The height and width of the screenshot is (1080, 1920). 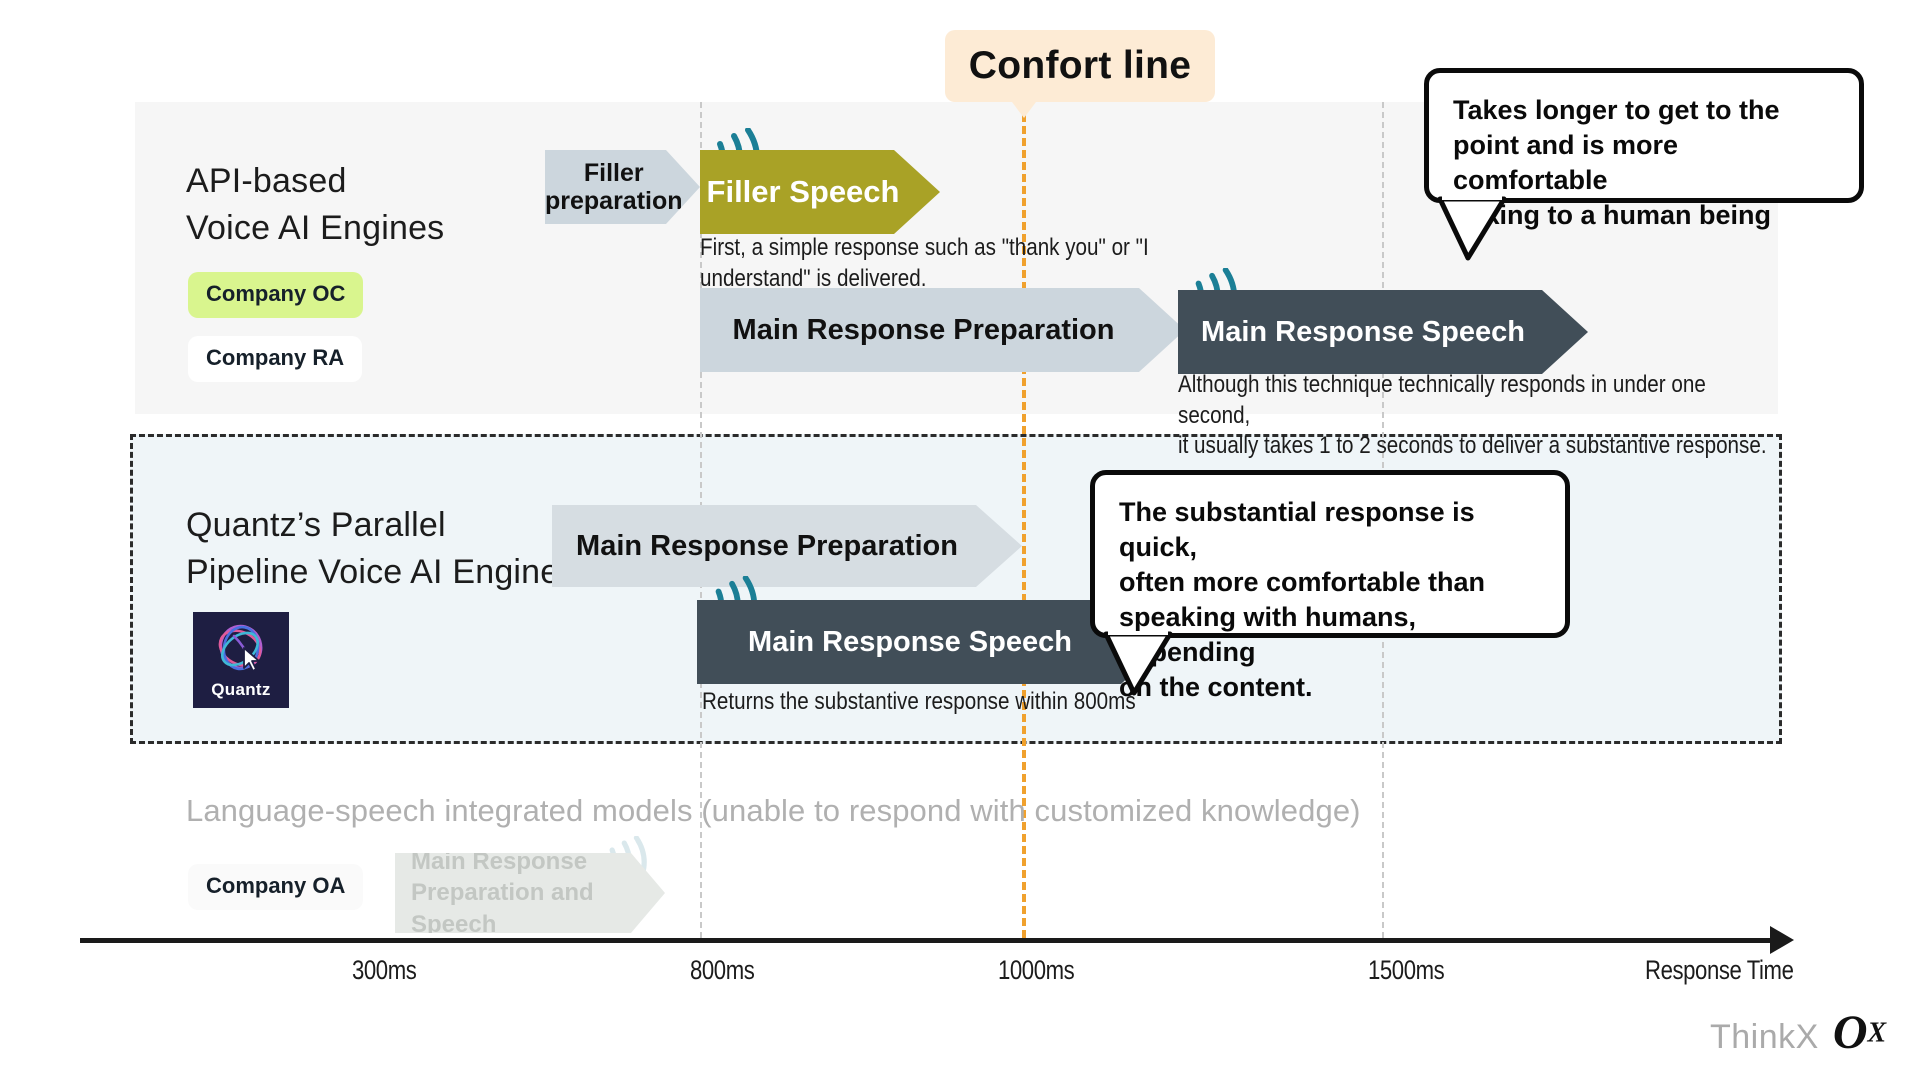 What do you see at coordinates (1363, 331) in the screenshot?
I see `bar-api-main-response-speech-label: Main Response Speech` at bounding box center [1363, 331].